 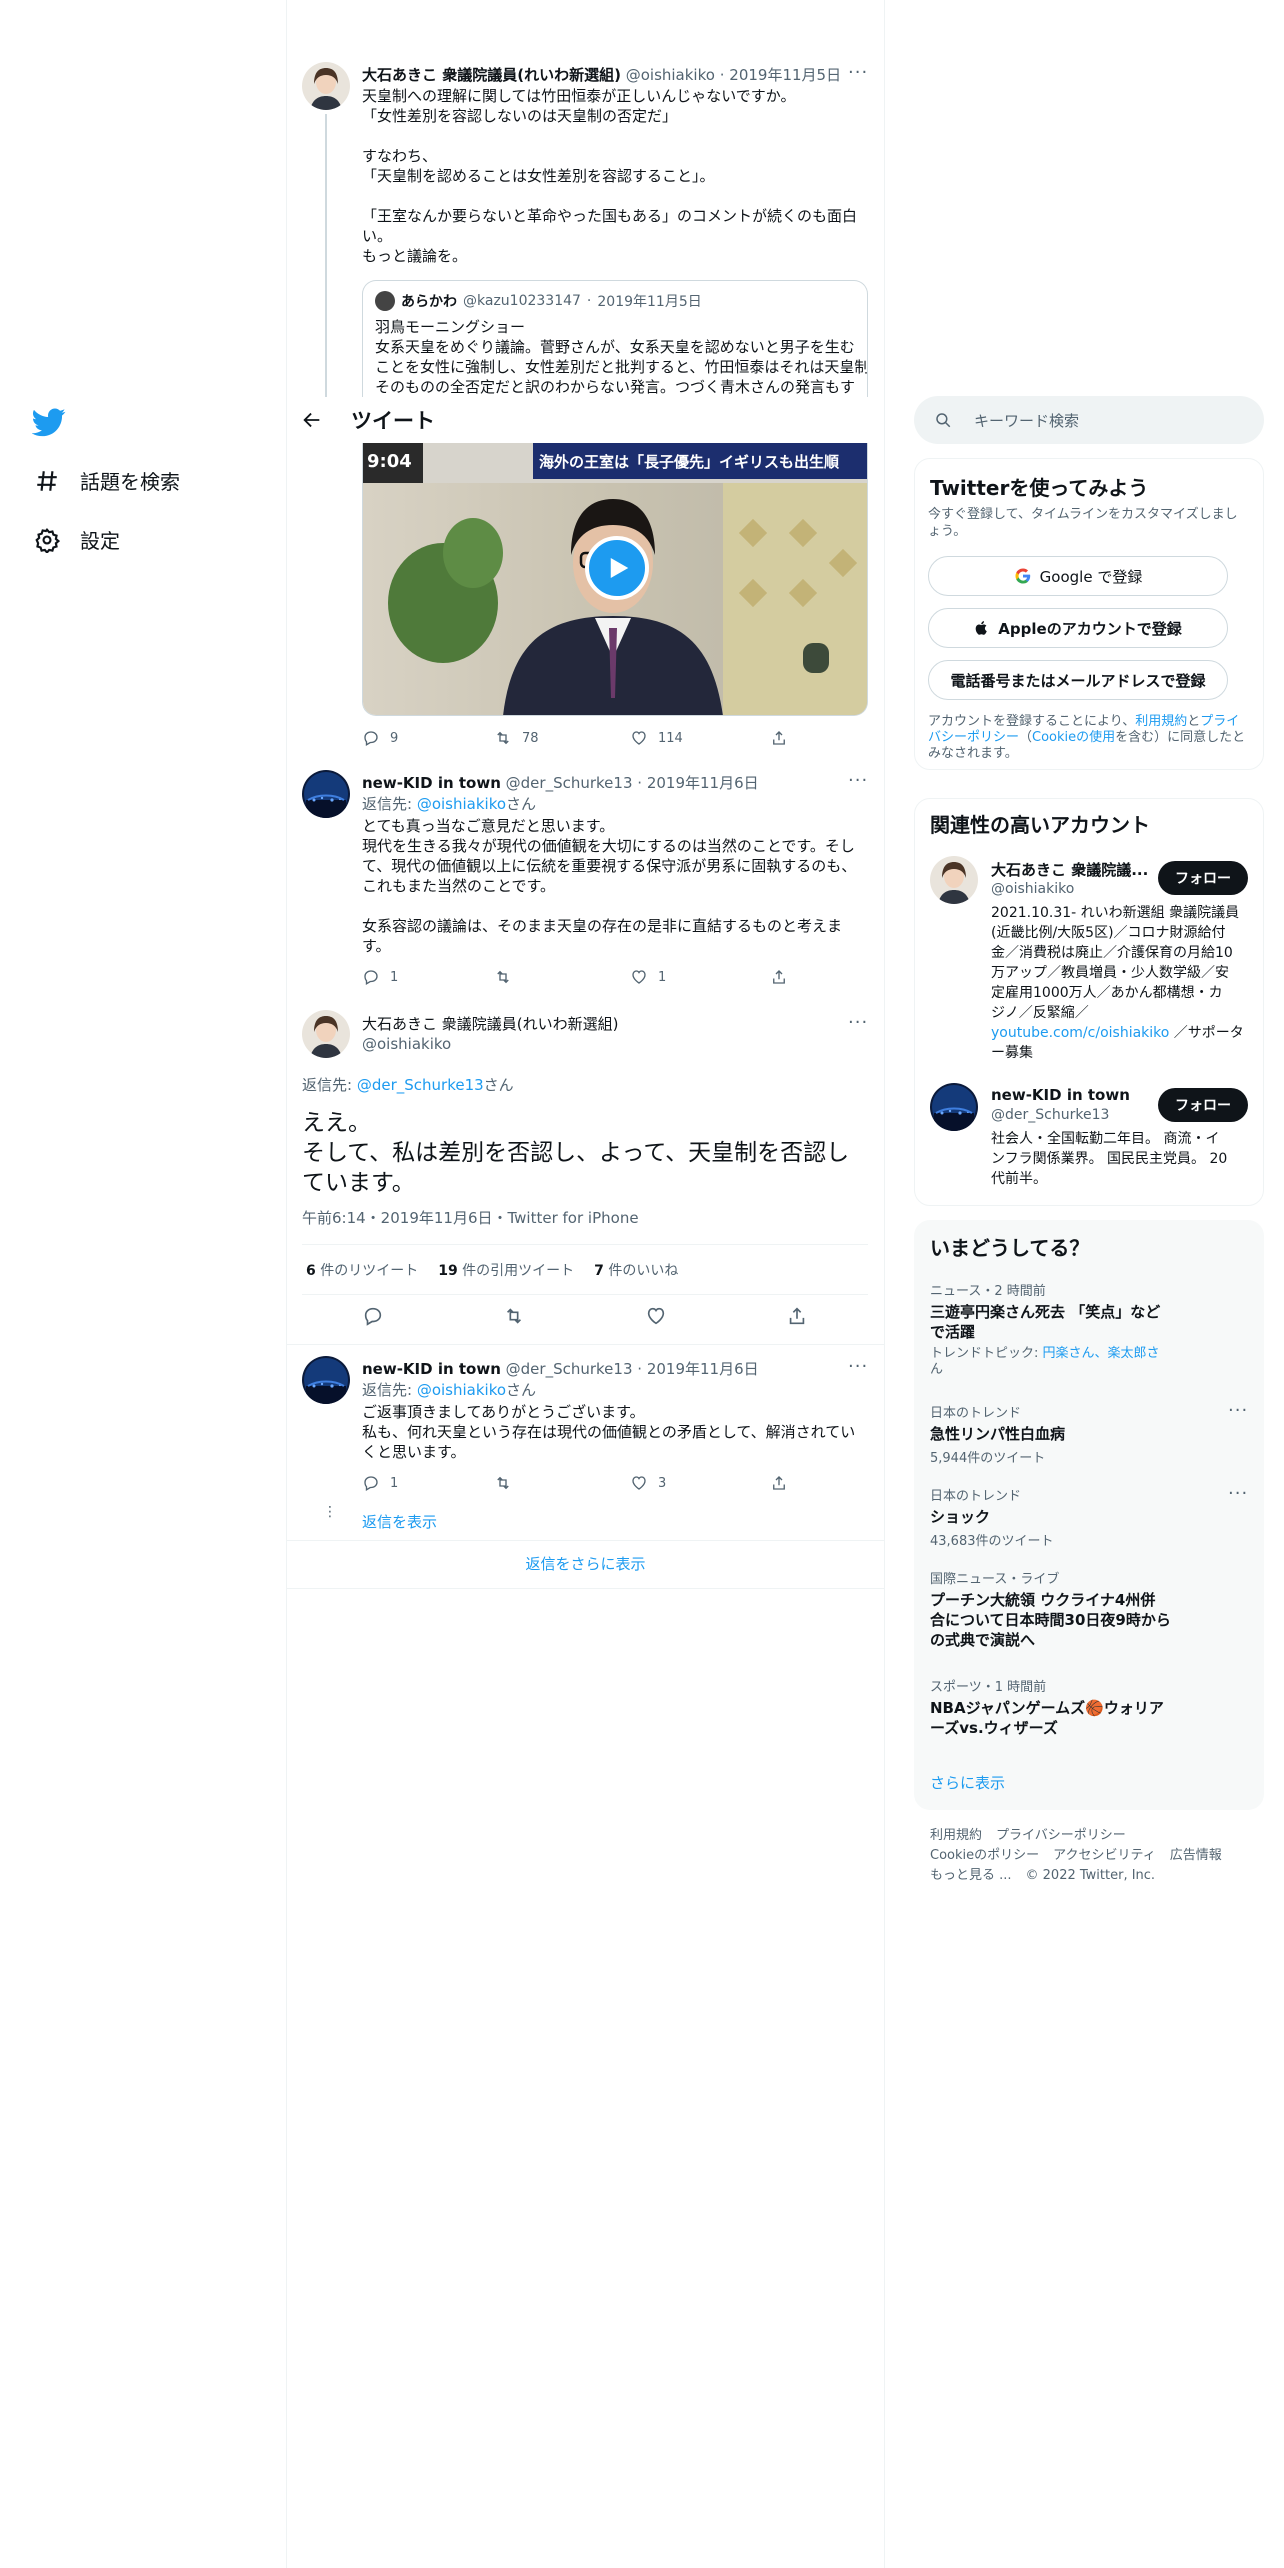 I want to click on author-name: 大石あきこ 衆議院議員(れいわ新選組), so click(x=491, y=75).